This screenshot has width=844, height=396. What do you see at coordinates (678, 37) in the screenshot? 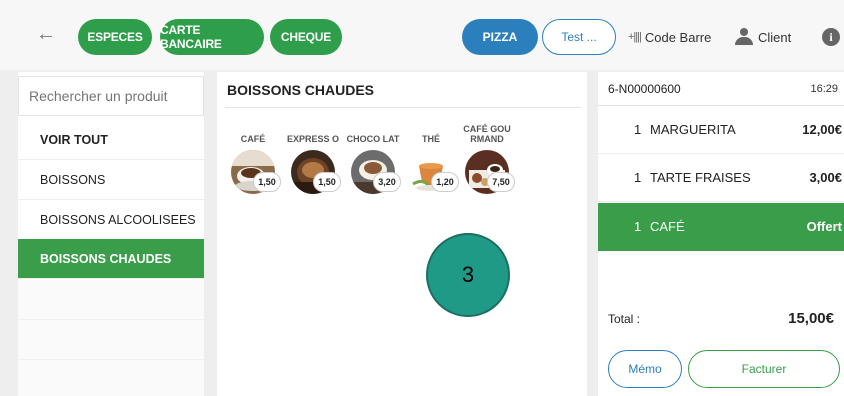
I see `barcode-label: Code Barre` at bounding box center [678, 37].